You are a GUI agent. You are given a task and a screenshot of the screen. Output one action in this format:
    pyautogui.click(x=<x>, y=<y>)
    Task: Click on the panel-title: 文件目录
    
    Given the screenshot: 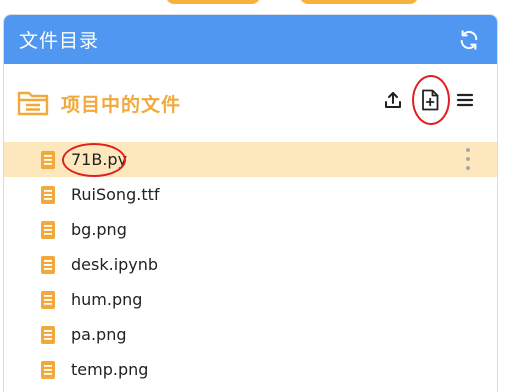 What is the action you would take?
    pyautogui.click(x=59, y=41)
    